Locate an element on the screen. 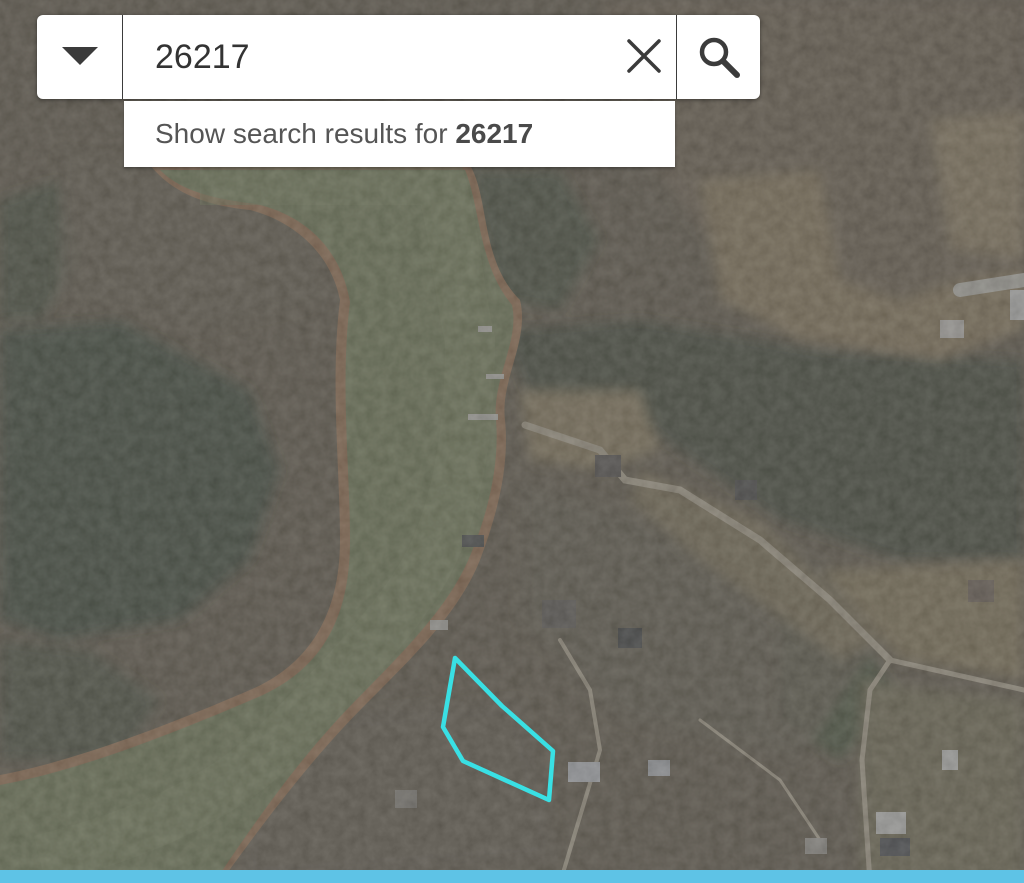  close-icon is located at coordinates (644, 56).